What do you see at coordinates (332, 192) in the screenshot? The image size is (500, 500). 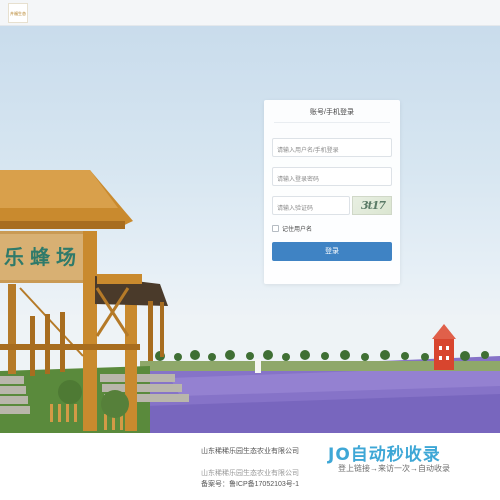 I see `login-card: 账号/手机登录 3t17 记住用户名 登录` at bounding box center [332, 192].